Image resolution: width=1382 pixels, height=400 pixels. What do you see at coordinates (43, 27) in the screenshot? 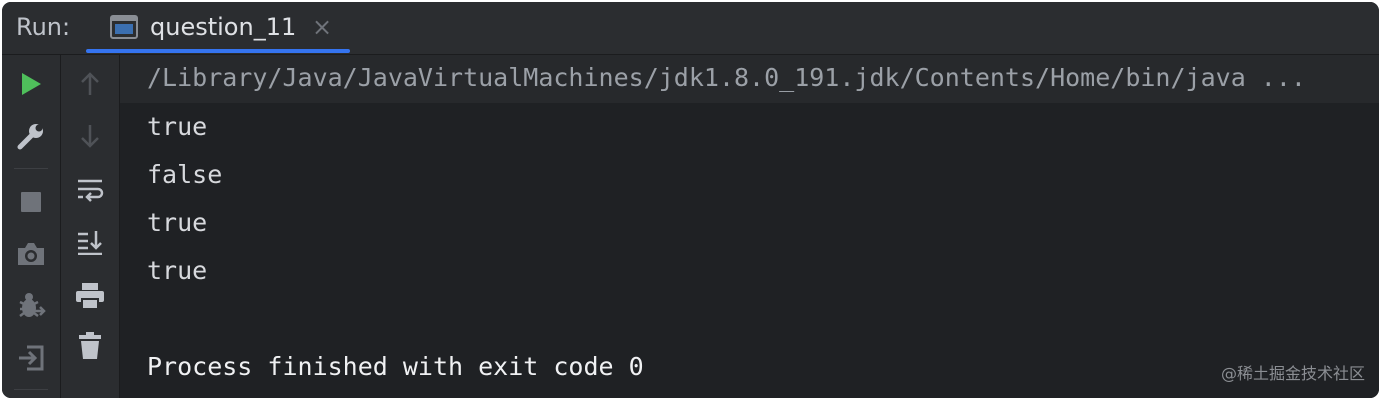
I see `run-label: Run:` at bounding box center [43, 27].